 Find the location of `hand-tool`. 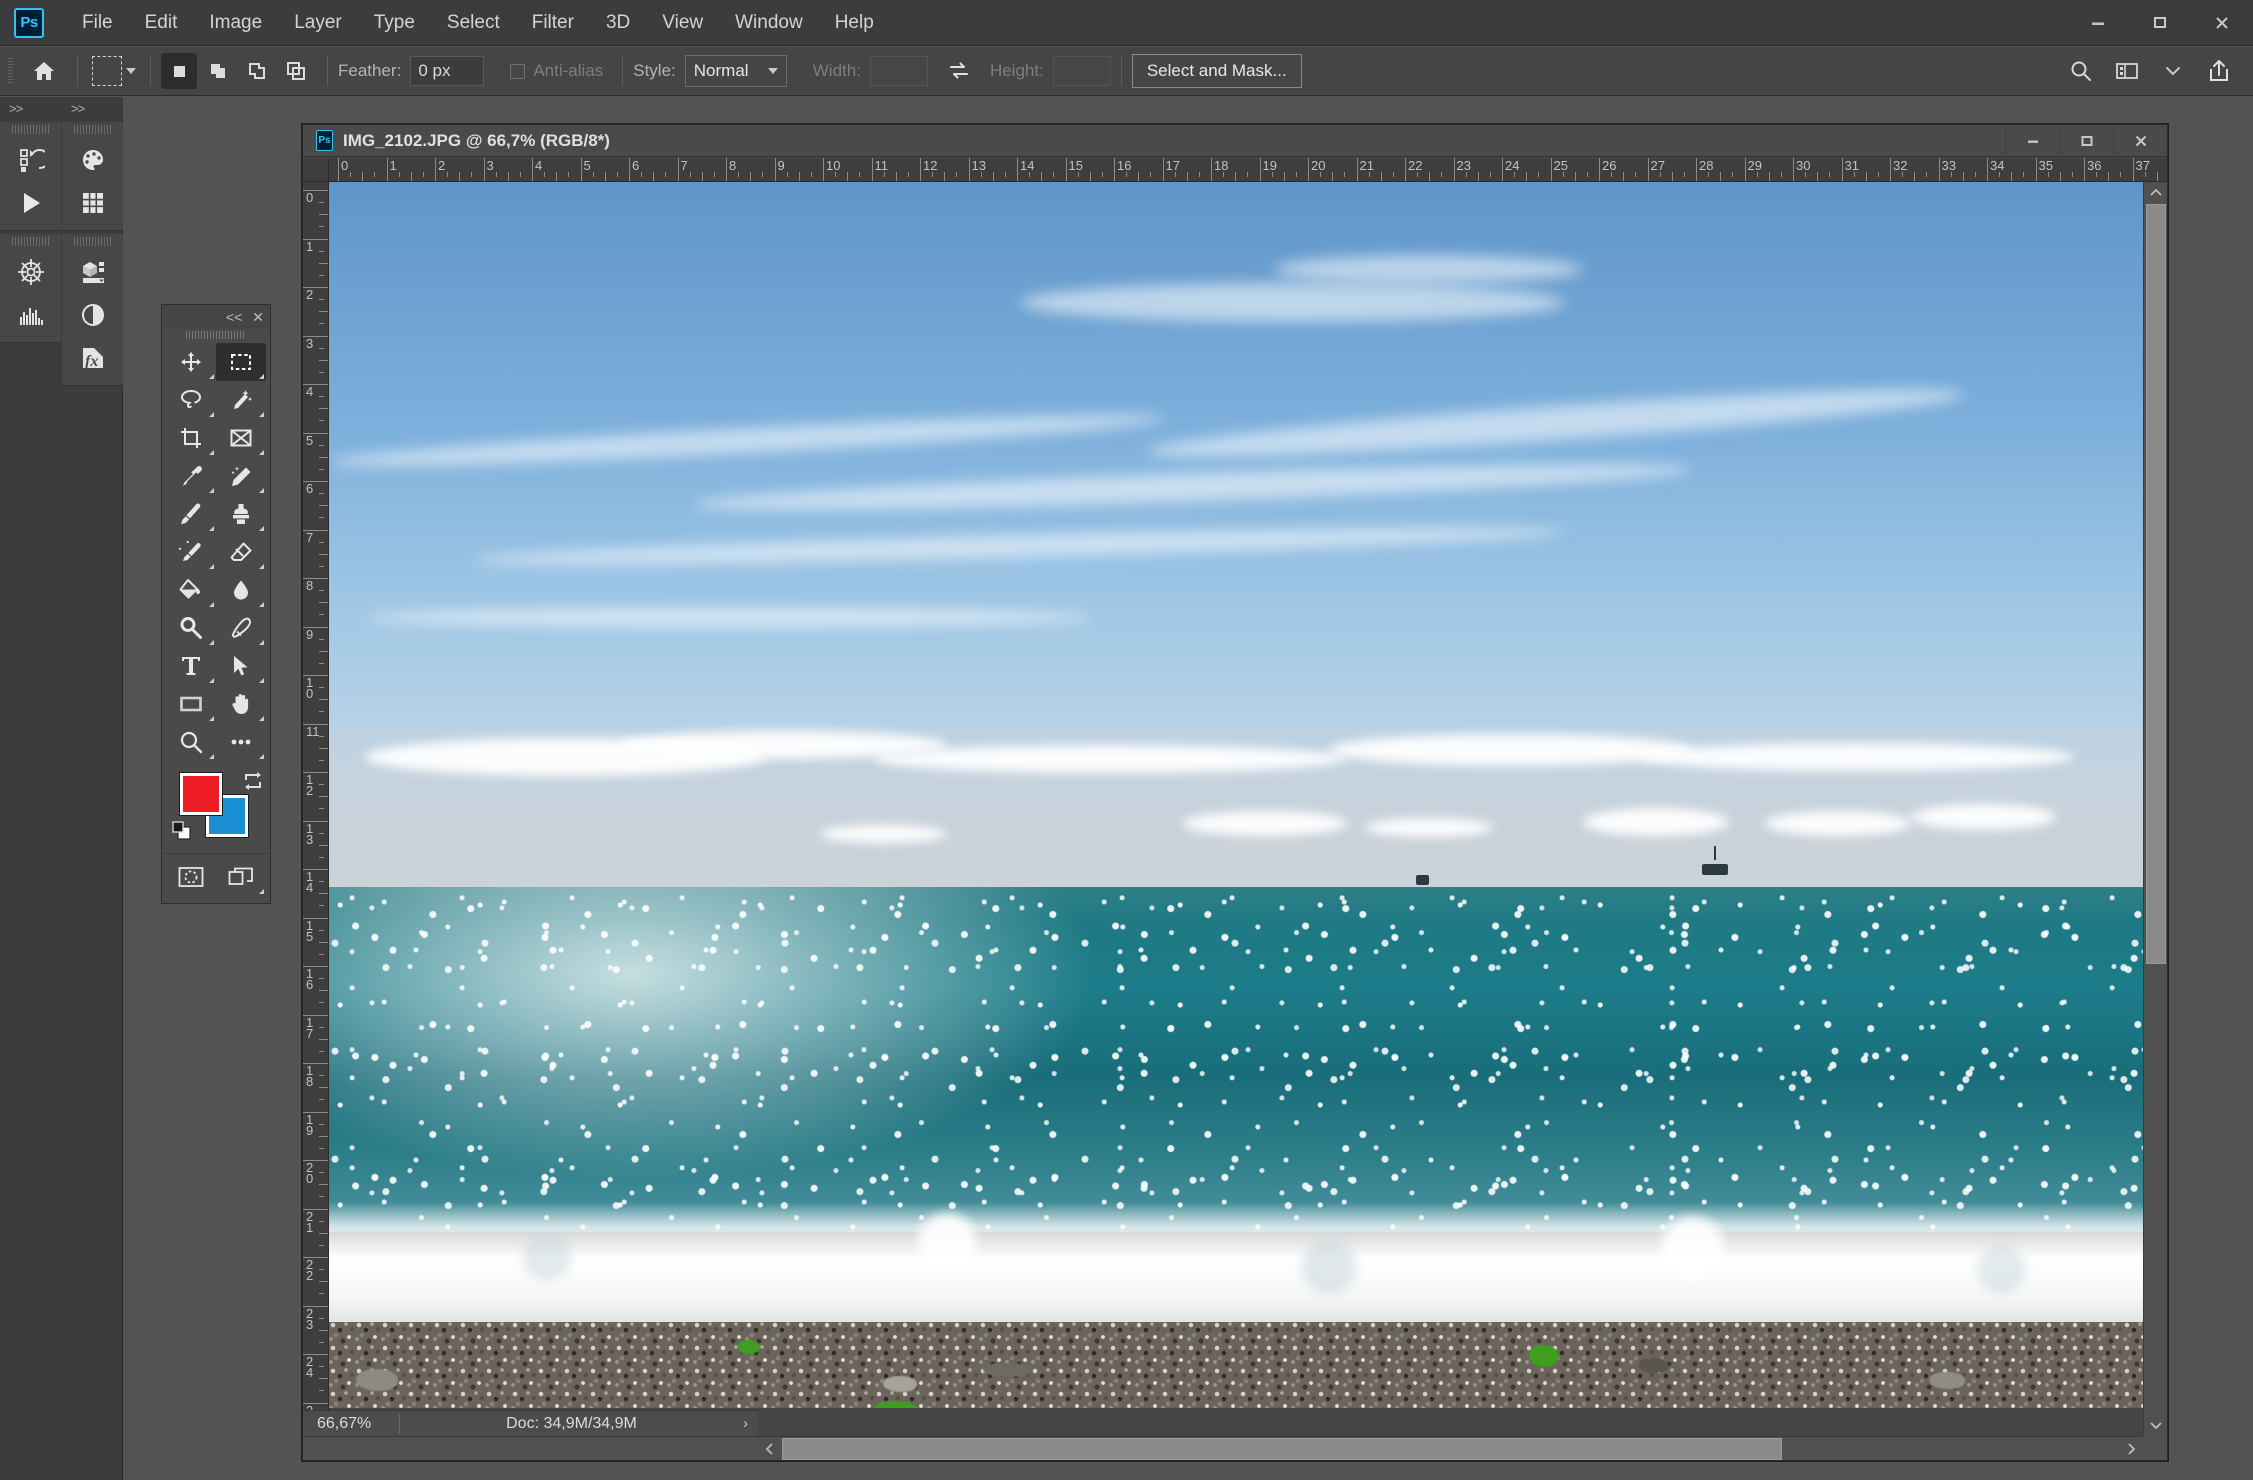

hand-tool is located at coordinates (241, 704).